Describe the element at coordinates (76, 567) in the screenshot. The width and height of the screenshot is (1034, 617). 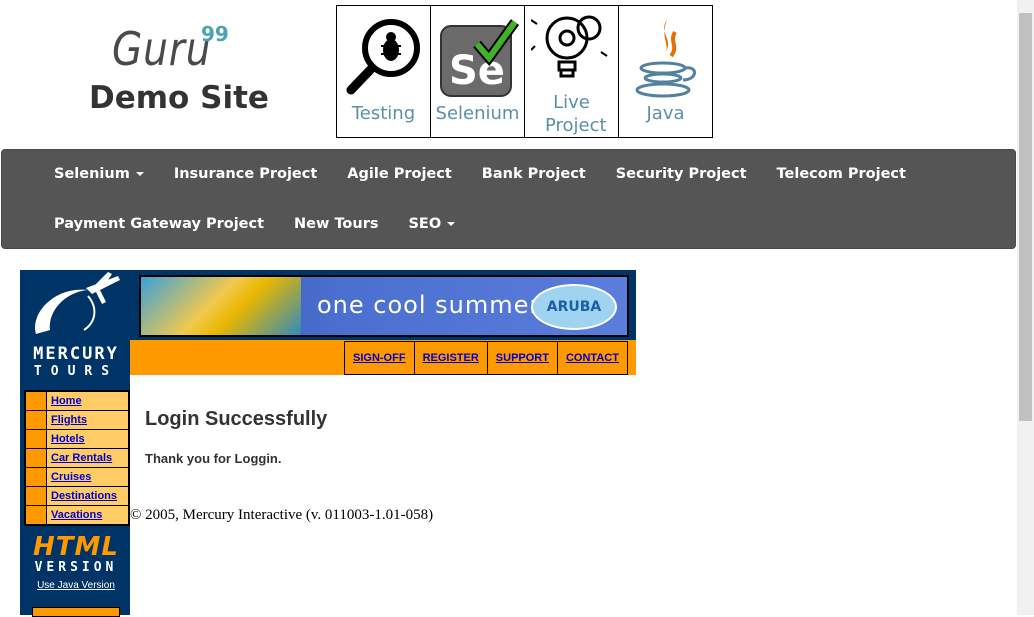
I see `html-logo-line2: VERSION` at that location.